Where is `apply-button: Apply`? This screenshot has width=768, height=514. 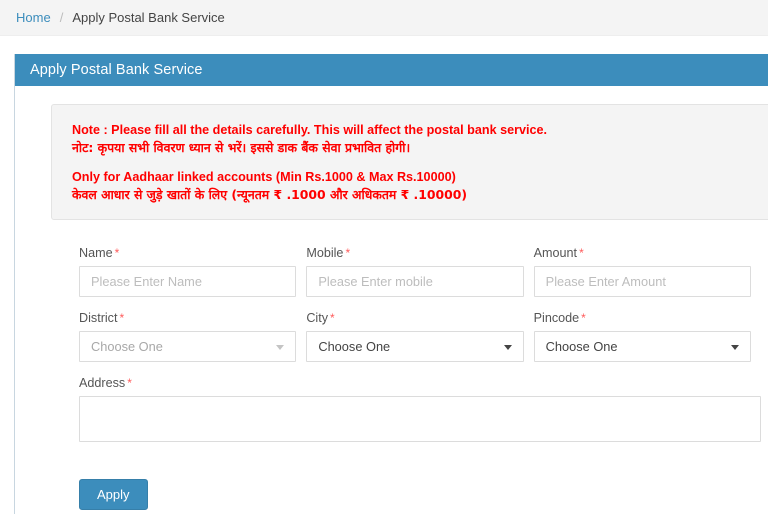 apply-button: Apply is located at coordinates (113, 494).